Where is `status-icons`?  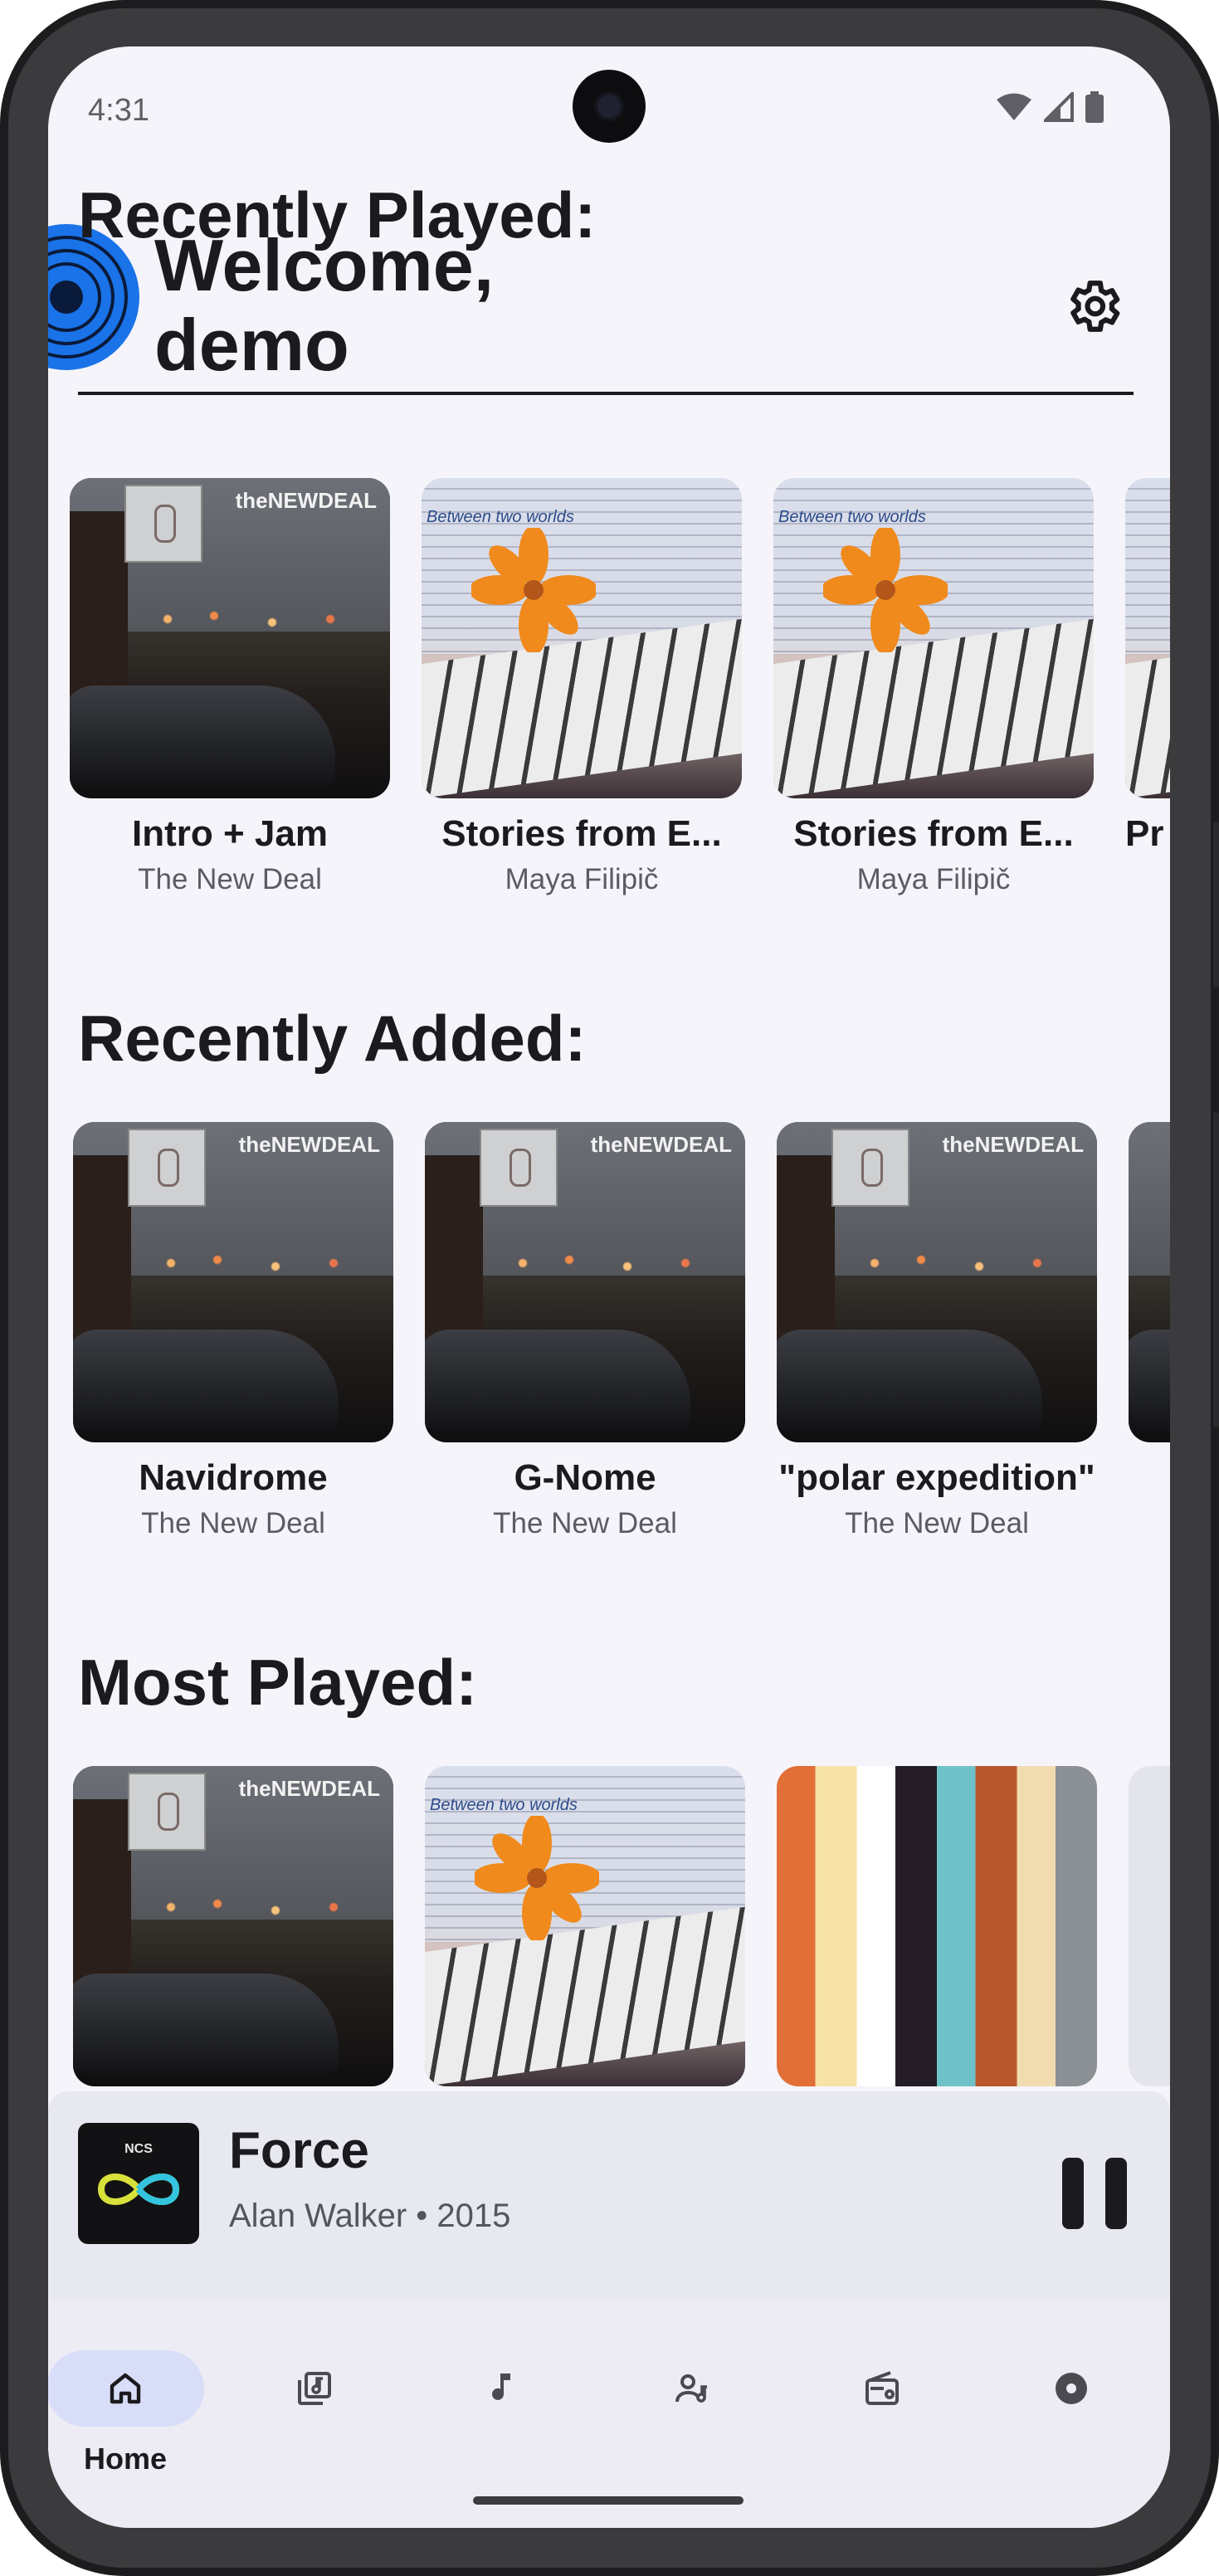 status-icons is located at coordinates (1050, 107).